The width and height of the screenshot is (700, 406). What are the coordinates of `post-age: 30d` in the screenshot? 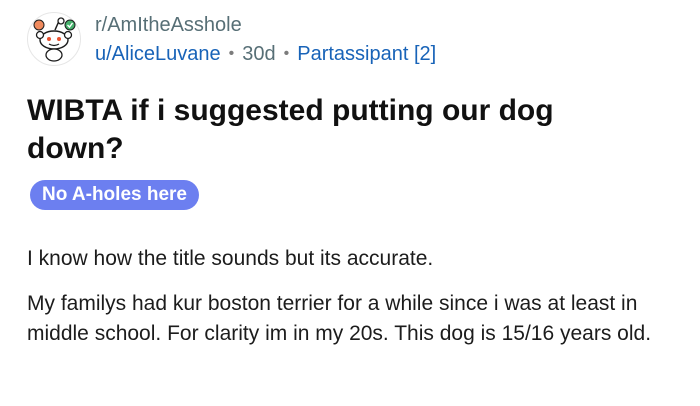 It's located at (259, 54).